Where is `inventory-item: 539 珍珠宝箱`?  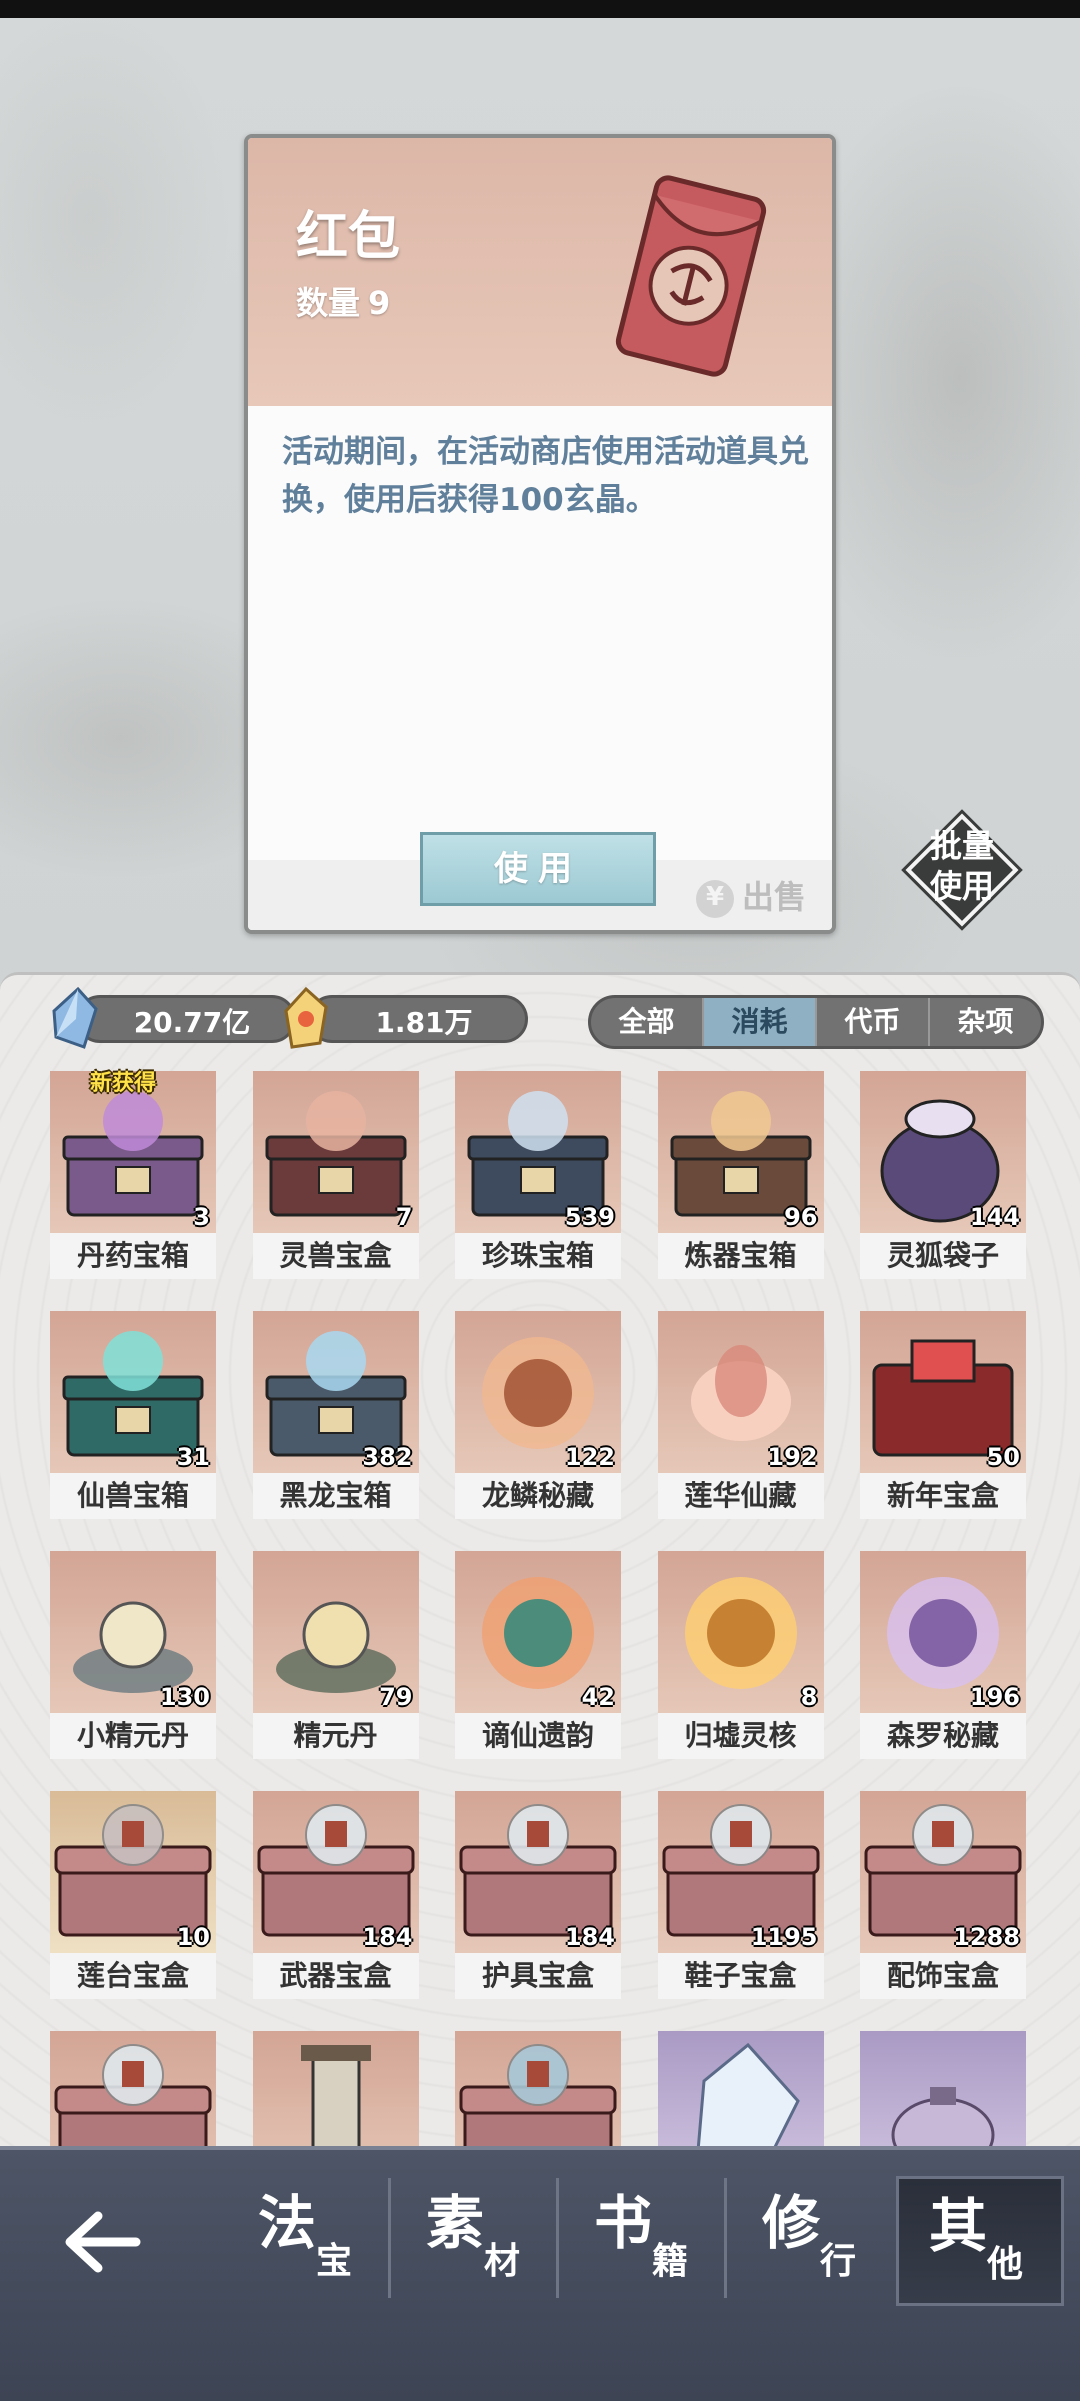 inventory-item: 539 珍珠宝箱 is located at coordinates (538, 1175).